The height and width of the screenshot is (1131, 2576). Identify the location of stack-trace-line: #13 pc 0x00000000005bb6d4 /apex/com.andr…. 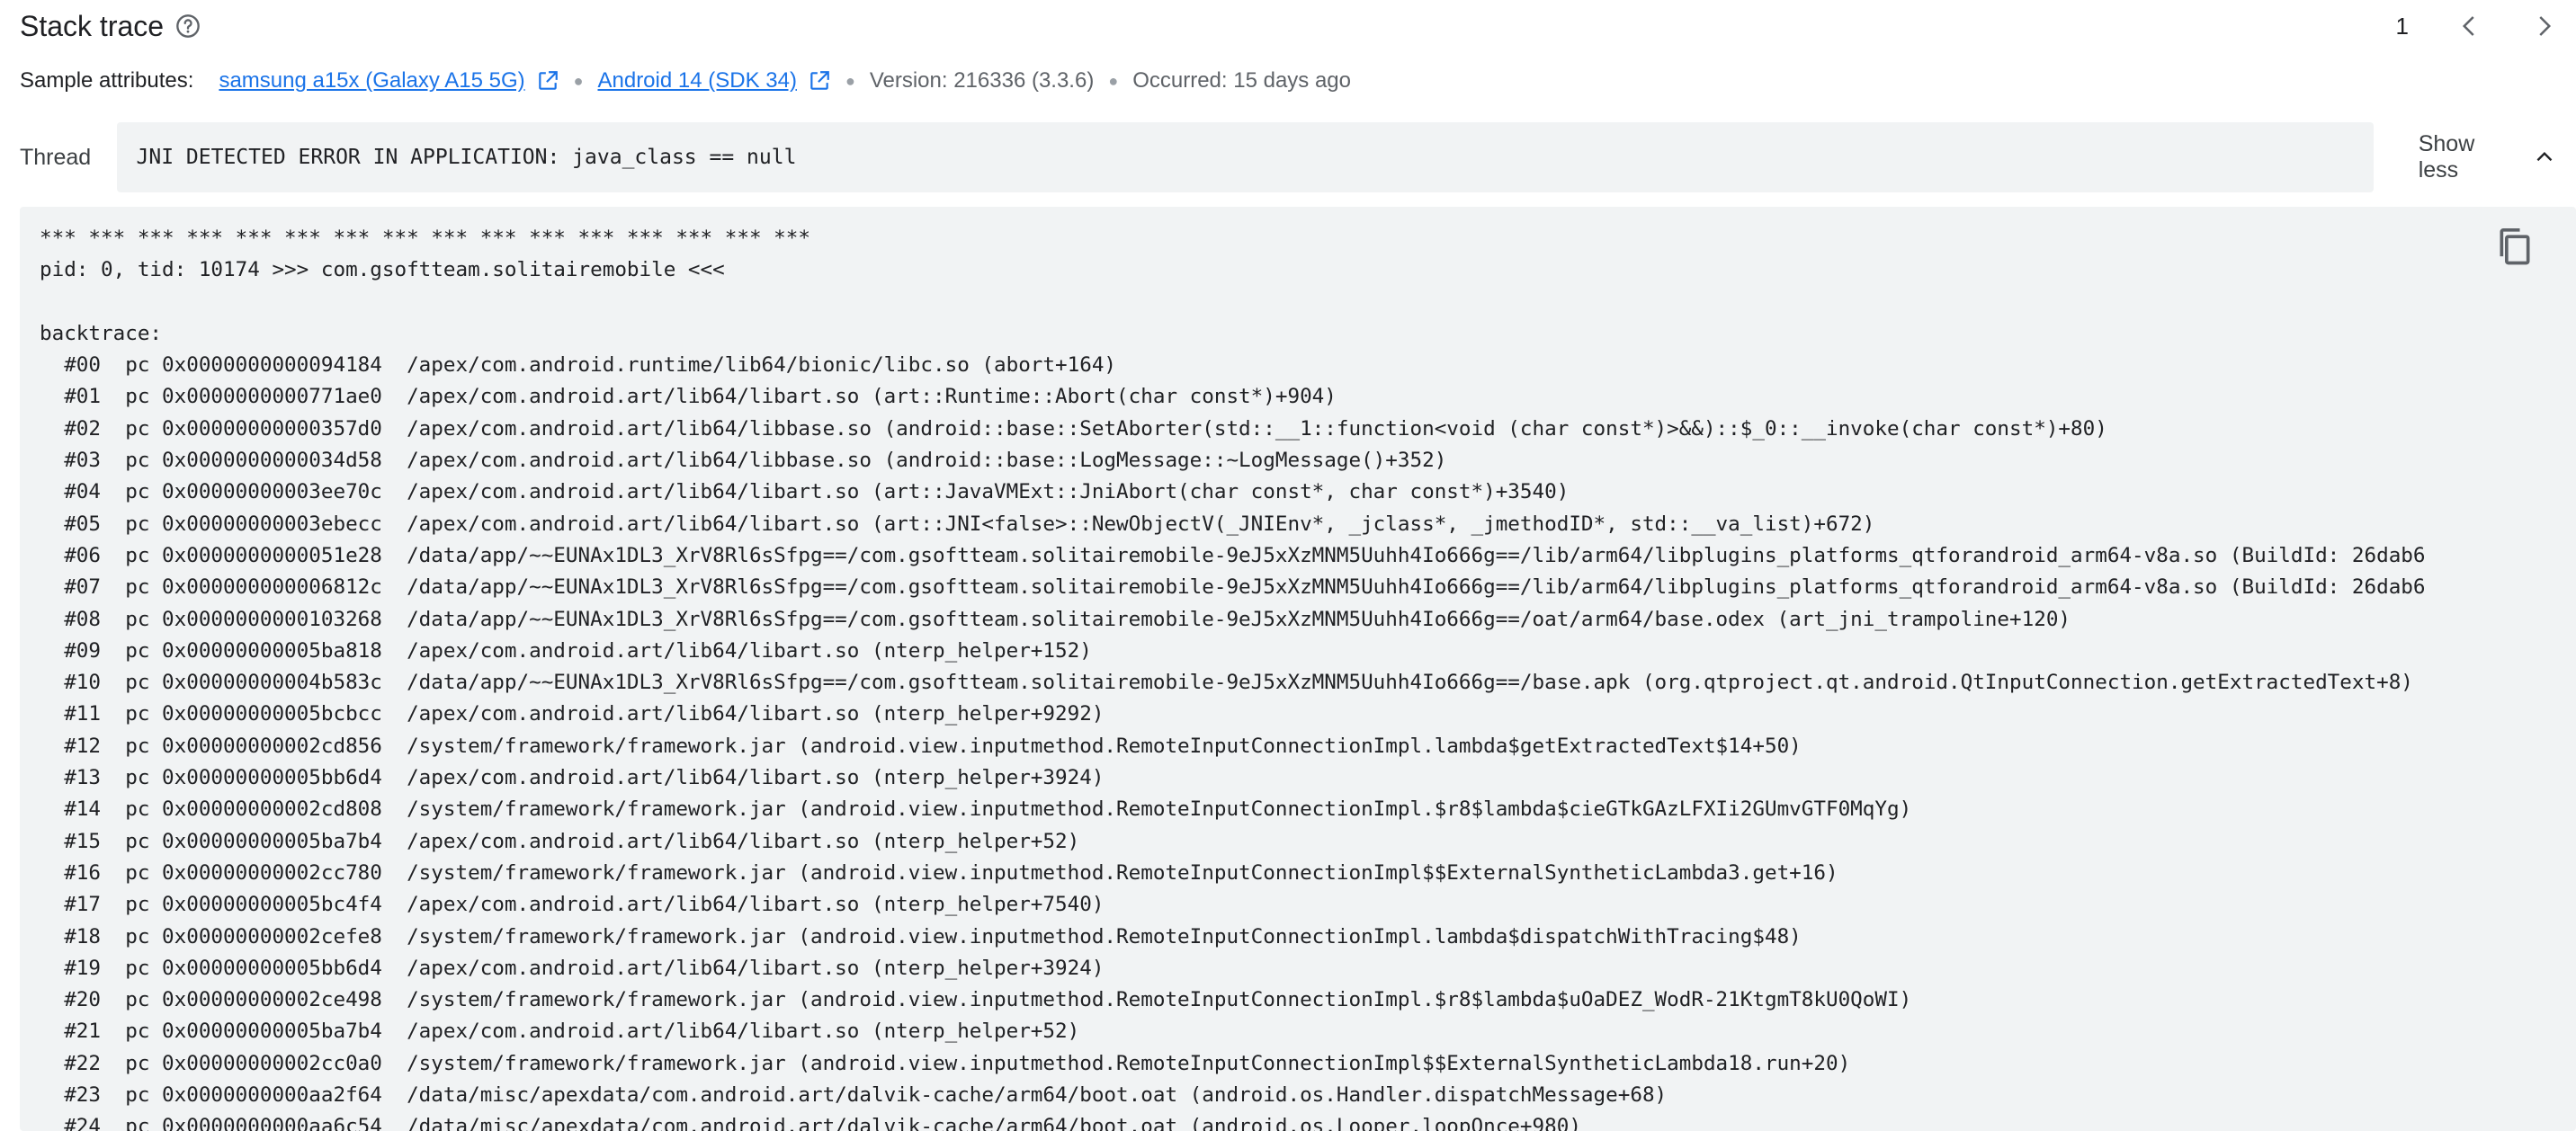
(572, 778).